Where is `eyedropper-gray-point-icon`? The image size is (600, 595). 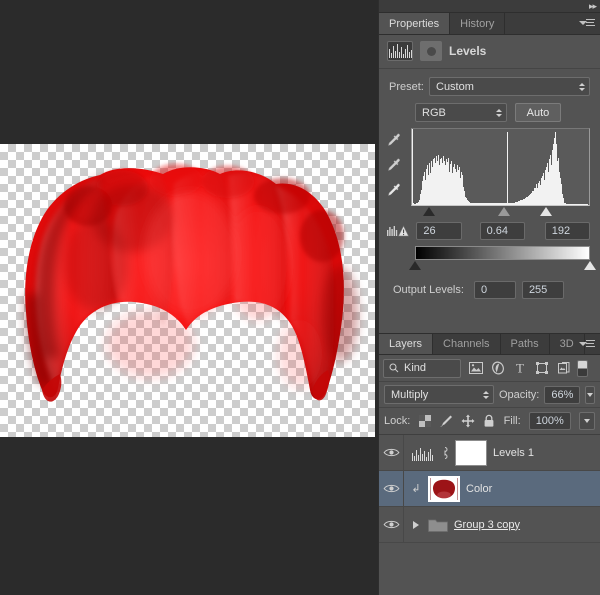
eyedropper-gray-point-icon is located at coordinates (394, 166).